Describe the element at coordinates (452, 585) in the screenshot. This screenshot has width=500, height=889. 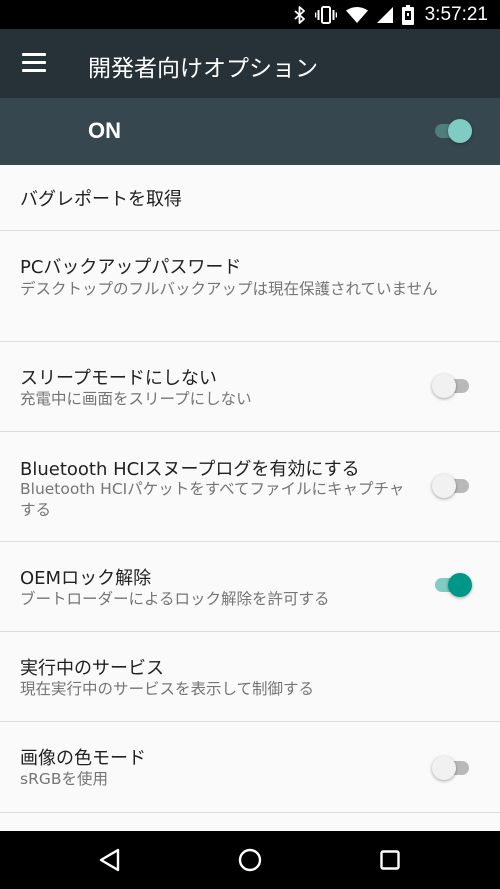
I see `oem-unlock-toggle` at that location.